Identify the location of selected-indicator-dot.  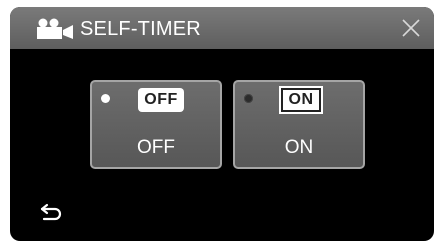
(105, 98).